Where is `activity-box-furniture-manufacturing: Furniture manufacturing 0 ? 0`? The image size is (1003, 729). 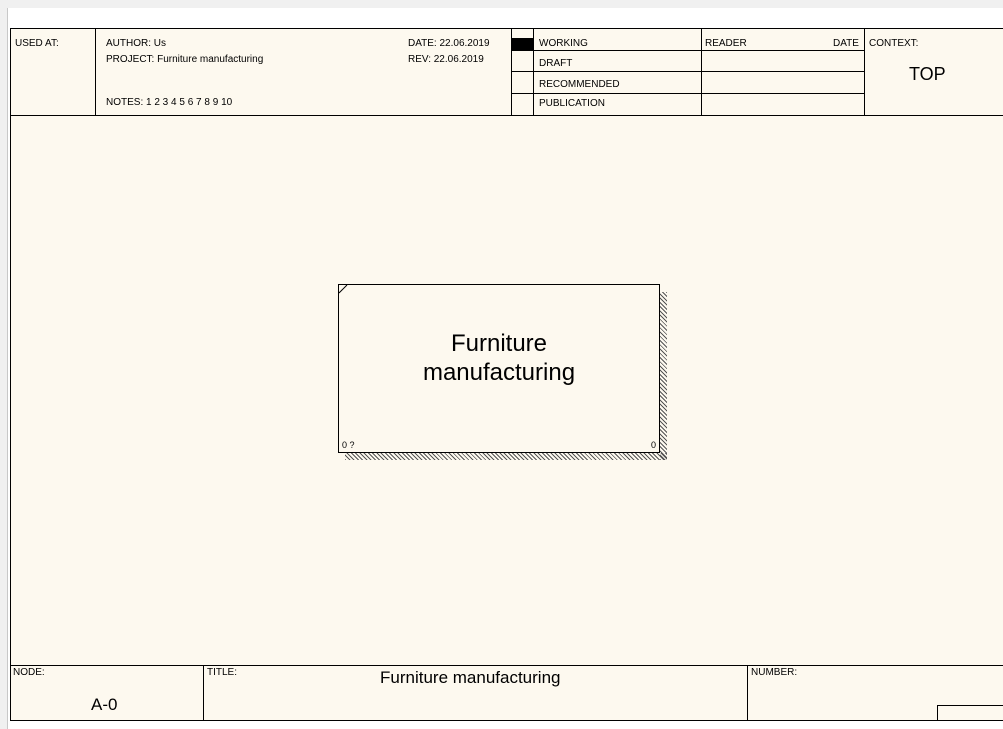
activity-box-furniture-manufacturing: Furniture manufacturing 0 ? 0 is located at coordinates (499, 368).